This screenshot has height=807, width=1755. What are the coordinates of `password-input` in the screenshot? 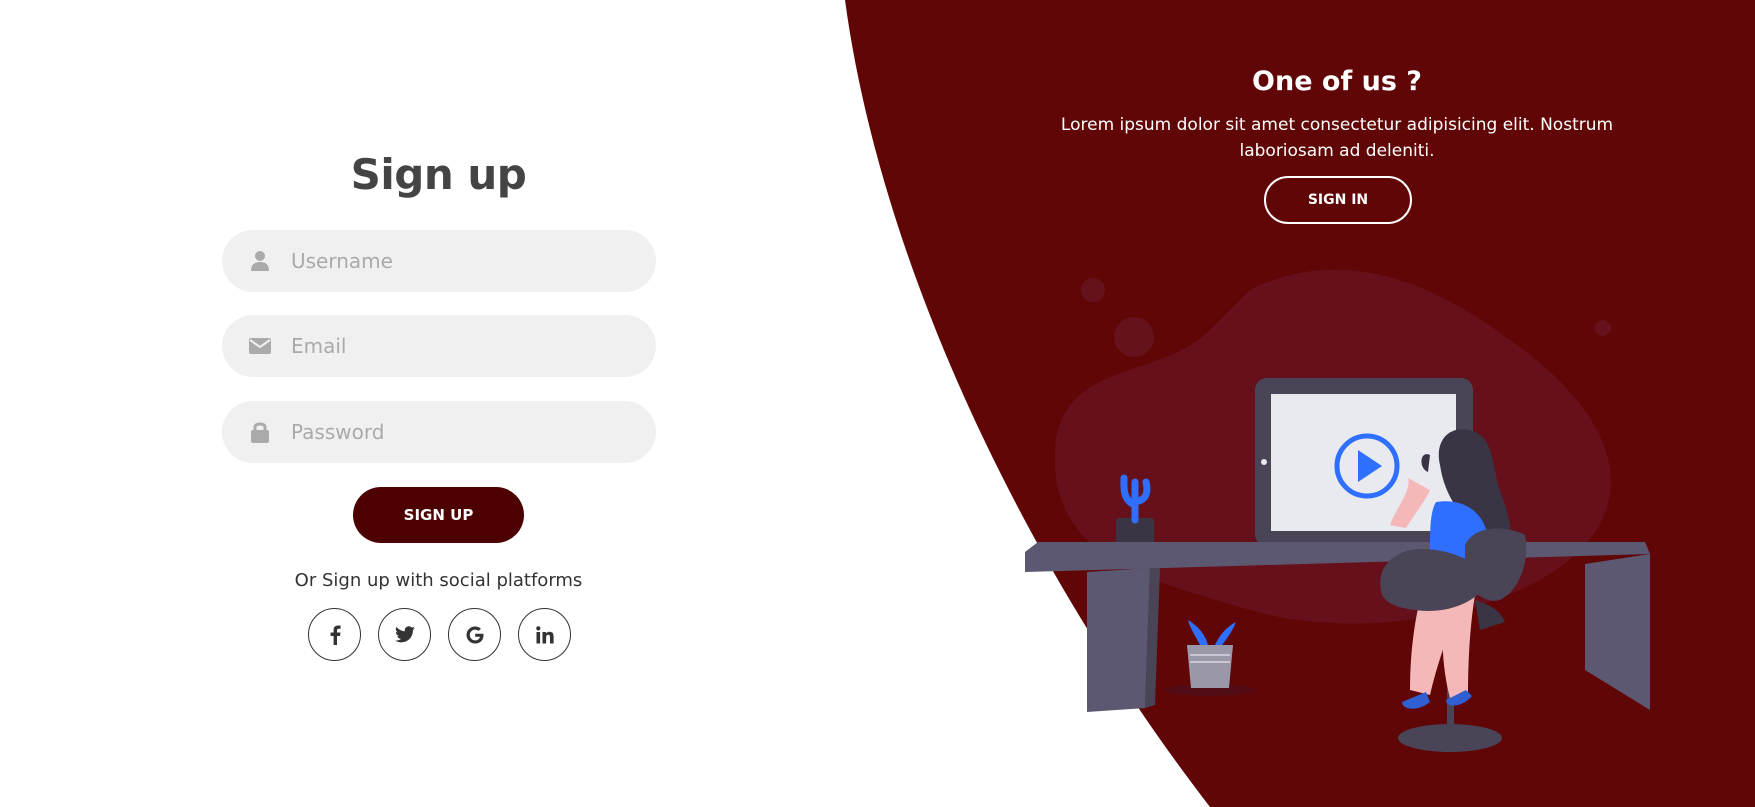 It's located at (461, 432).